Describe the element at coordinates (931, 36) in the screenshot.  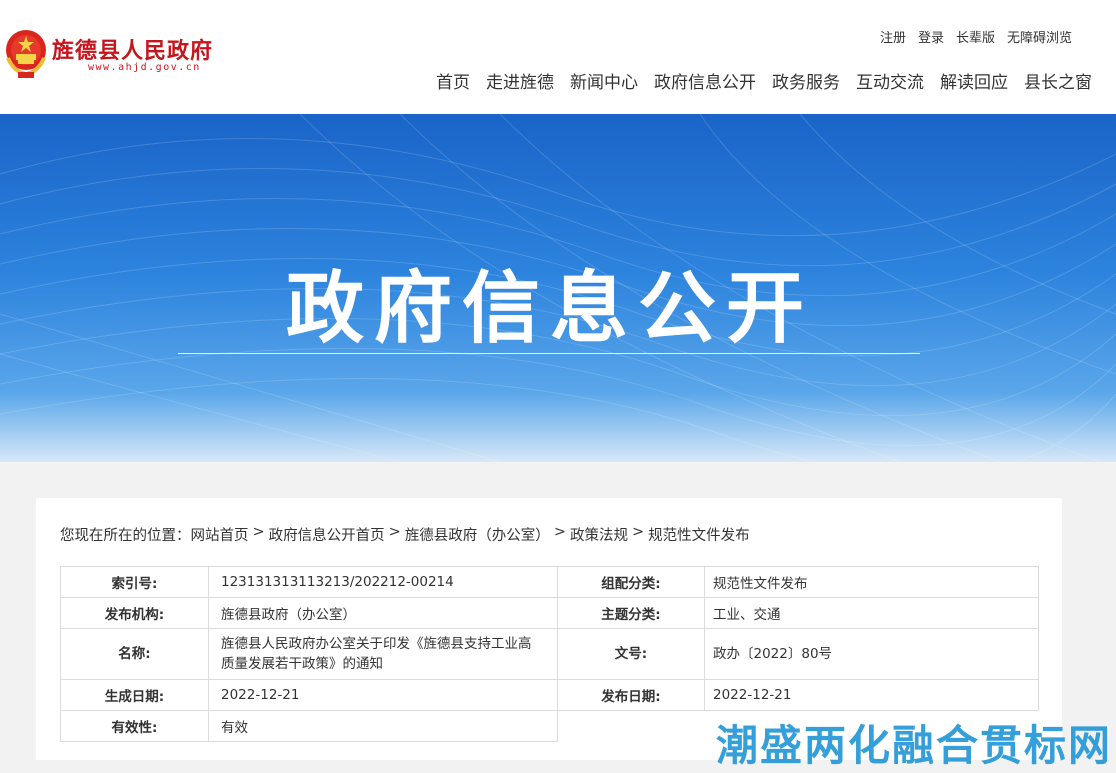
I see `login-link: 登录` at that location.